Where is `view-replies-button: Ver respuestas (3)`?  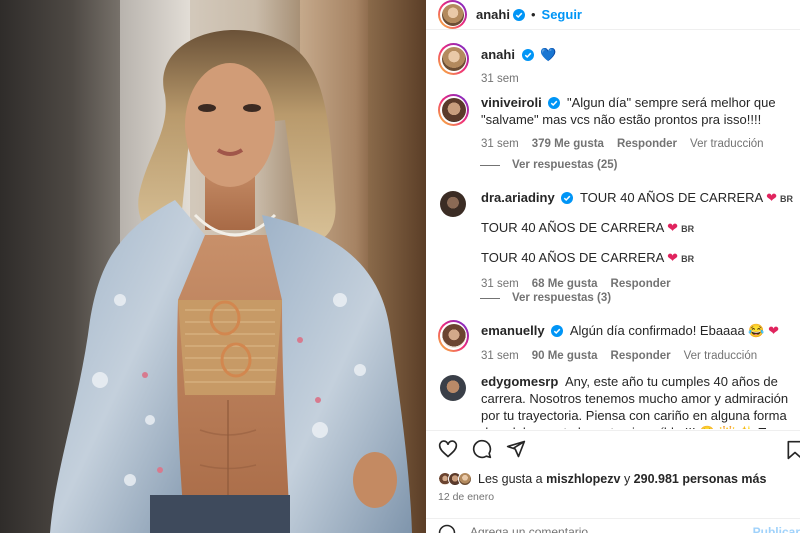 view-replies-button: Ver respuestas (3) is located at coordinates (545, 298).